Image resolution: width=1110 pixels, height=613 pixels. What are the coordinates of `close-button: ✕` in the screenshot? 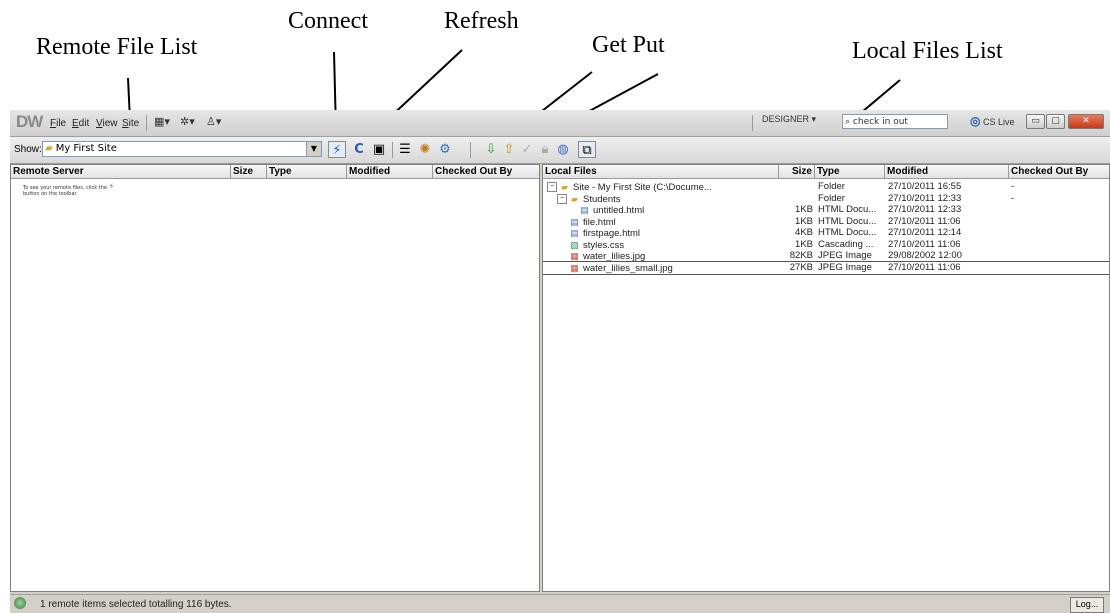 It's located at (1086, 121).